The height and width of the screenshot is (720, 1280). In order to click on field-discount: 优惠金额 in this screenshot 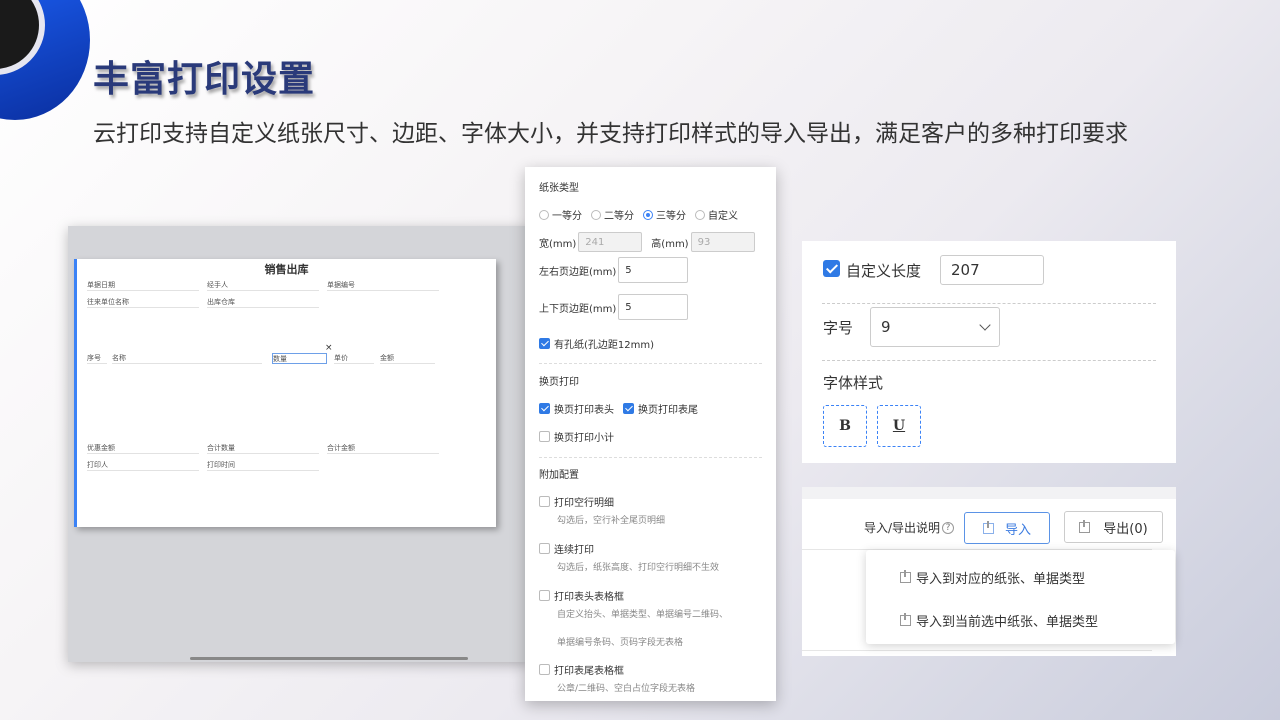, I will do `click(143, 448)`.